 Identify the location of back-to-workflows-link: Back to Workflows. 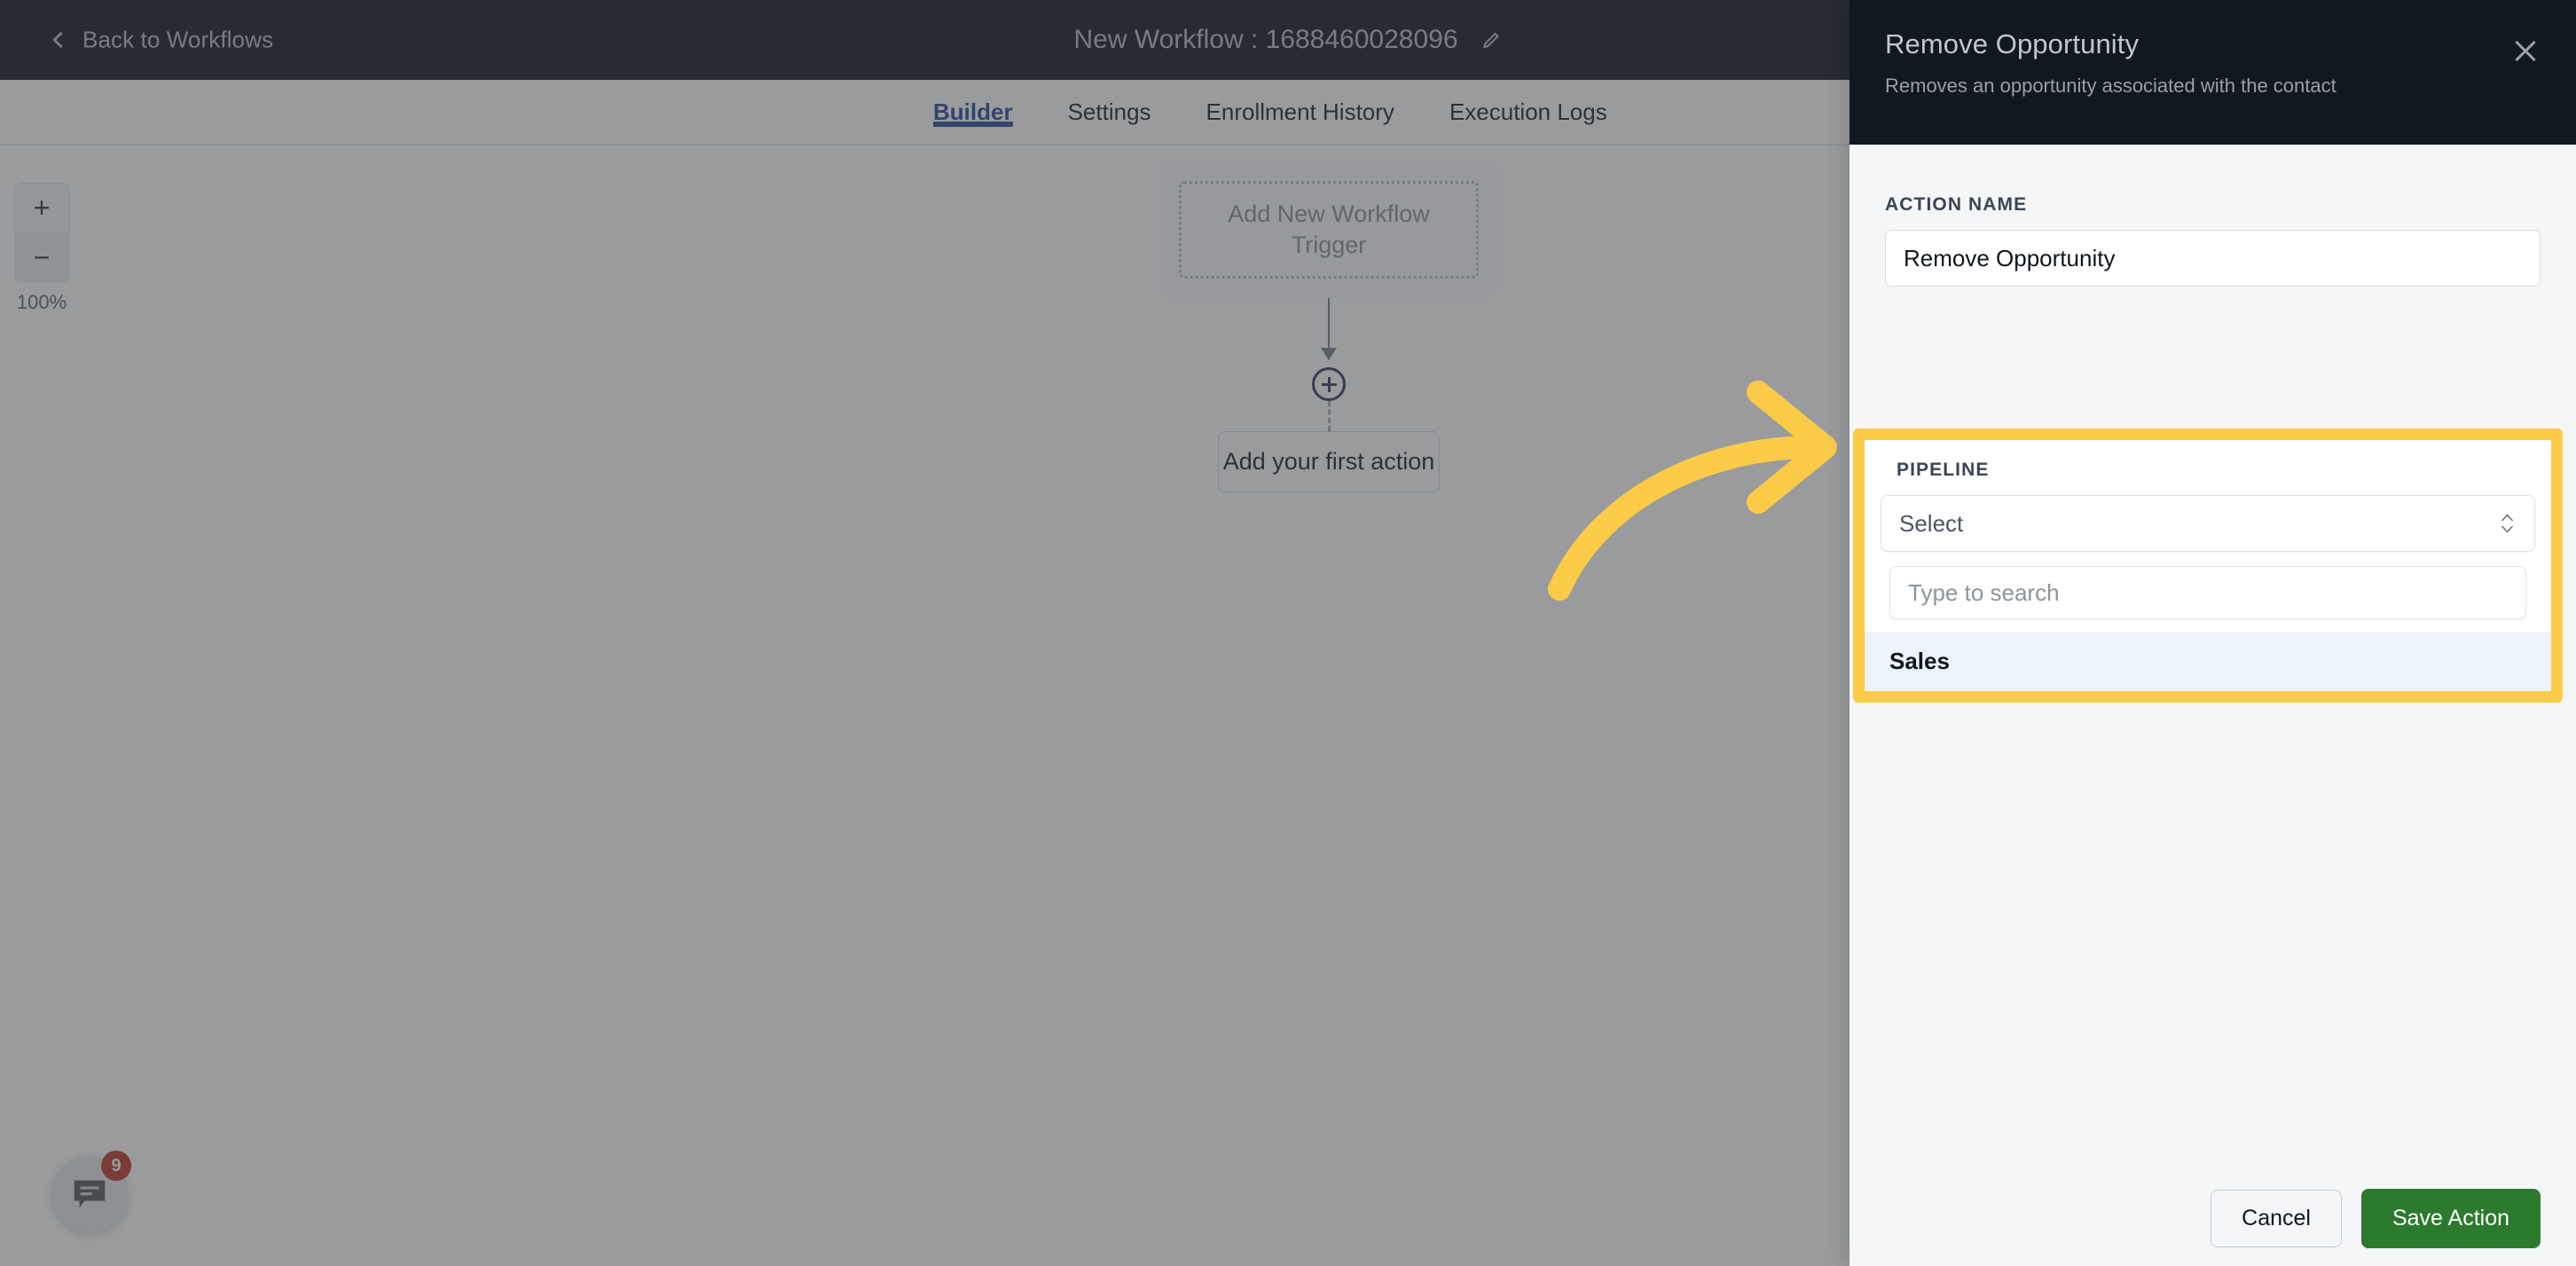
(163, 40).